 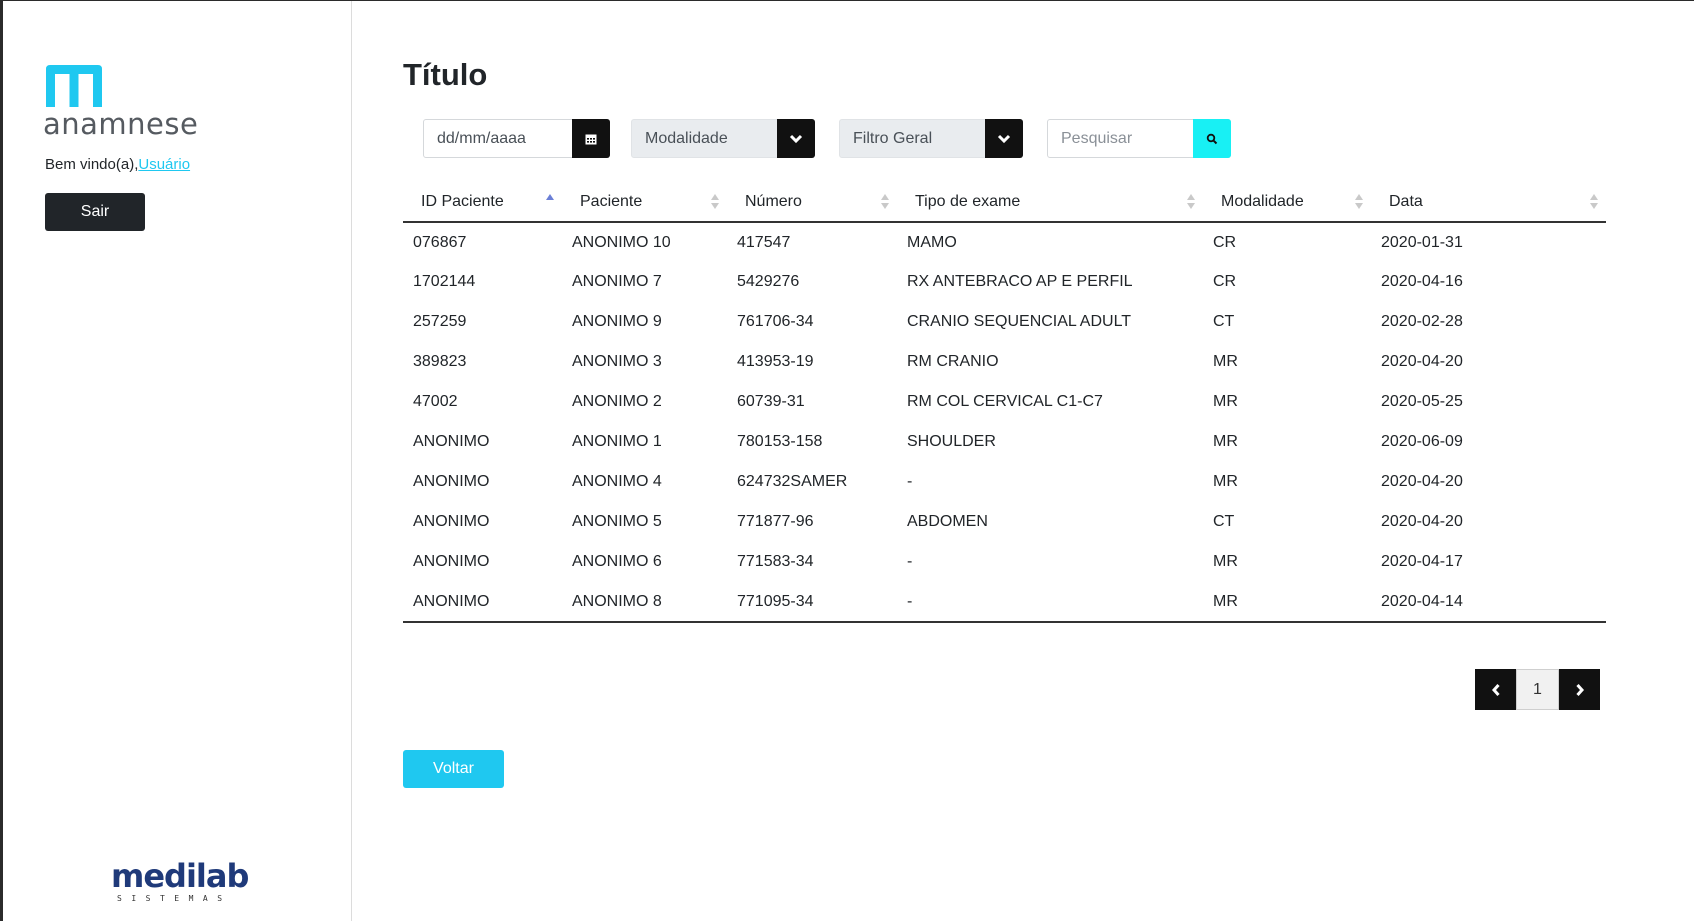 I want to click on general-filter-dropdown-button, so click(x=1004, y=138).